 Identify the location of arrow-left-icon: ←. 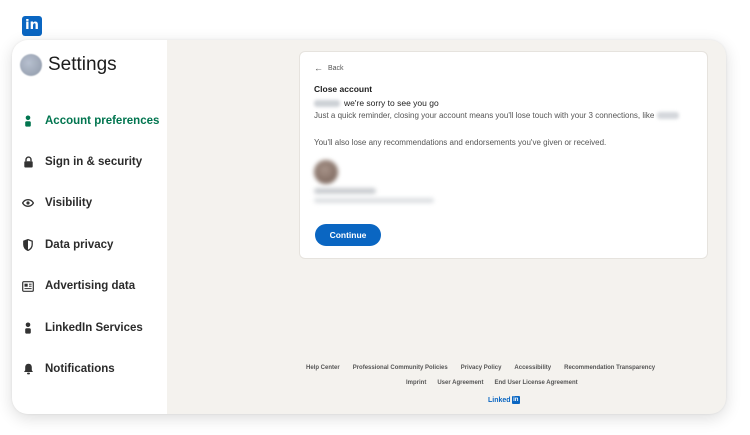
(318, 68).